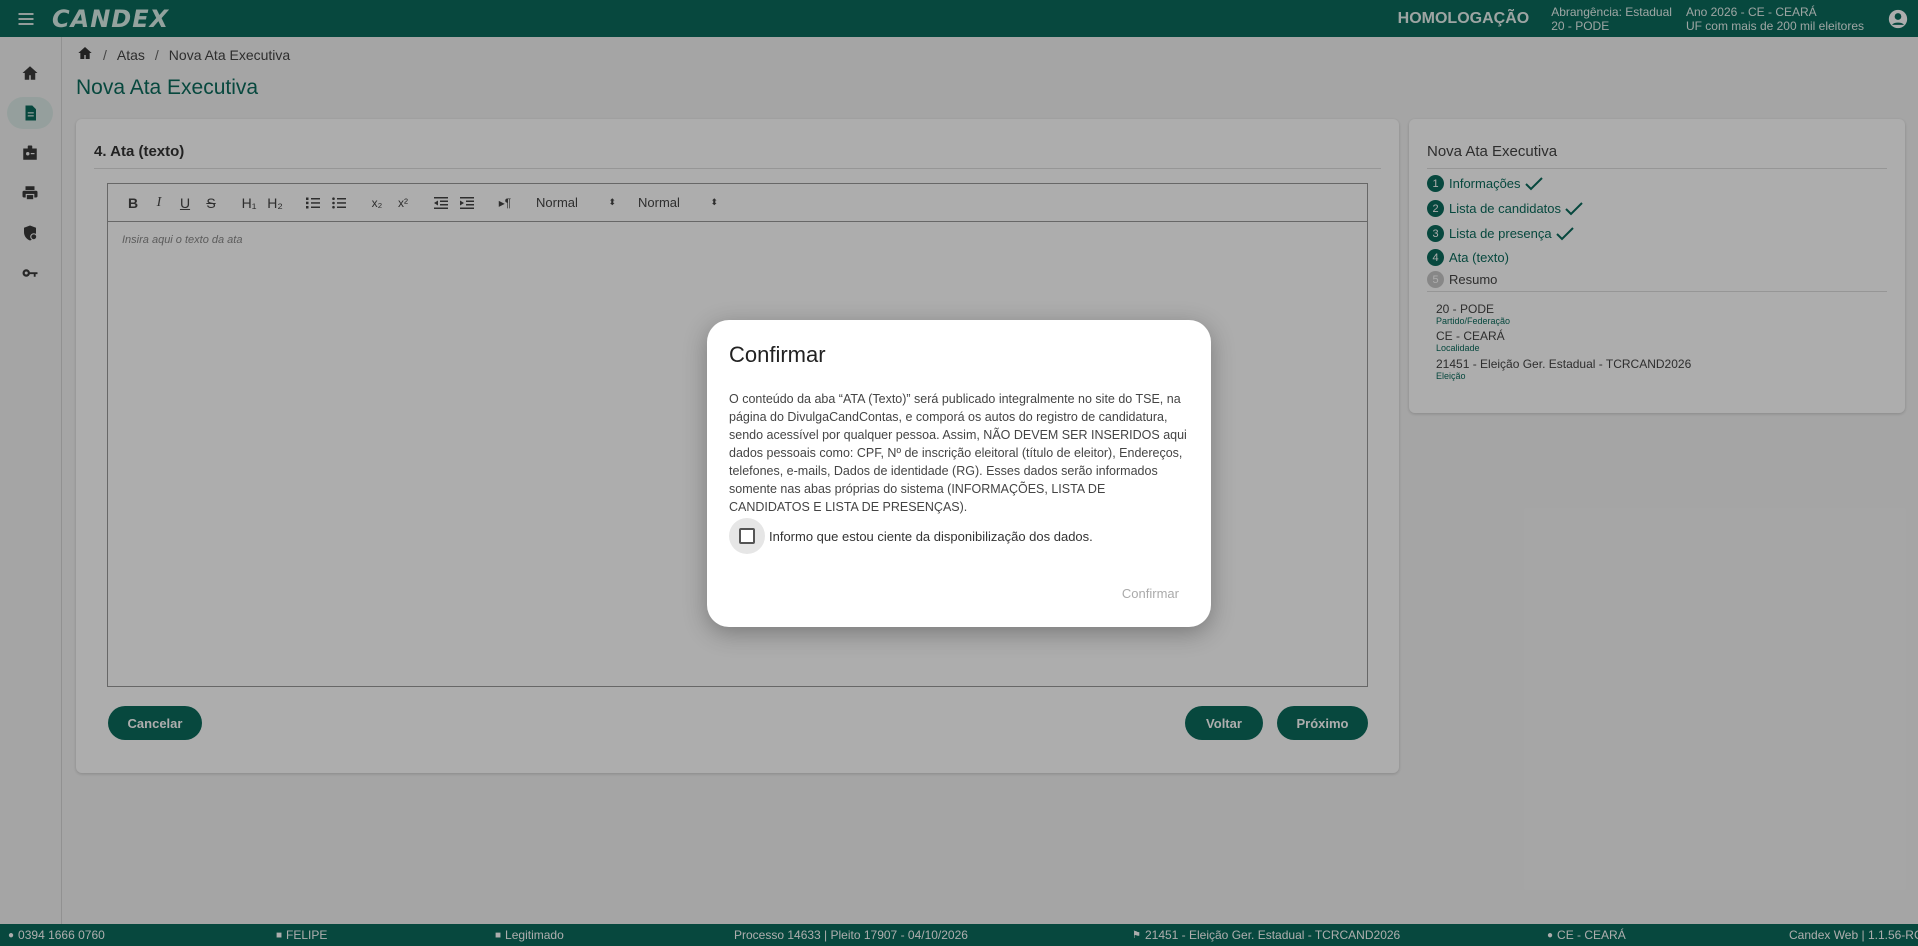  I want to click on checkbox-box, so click(747, 536).